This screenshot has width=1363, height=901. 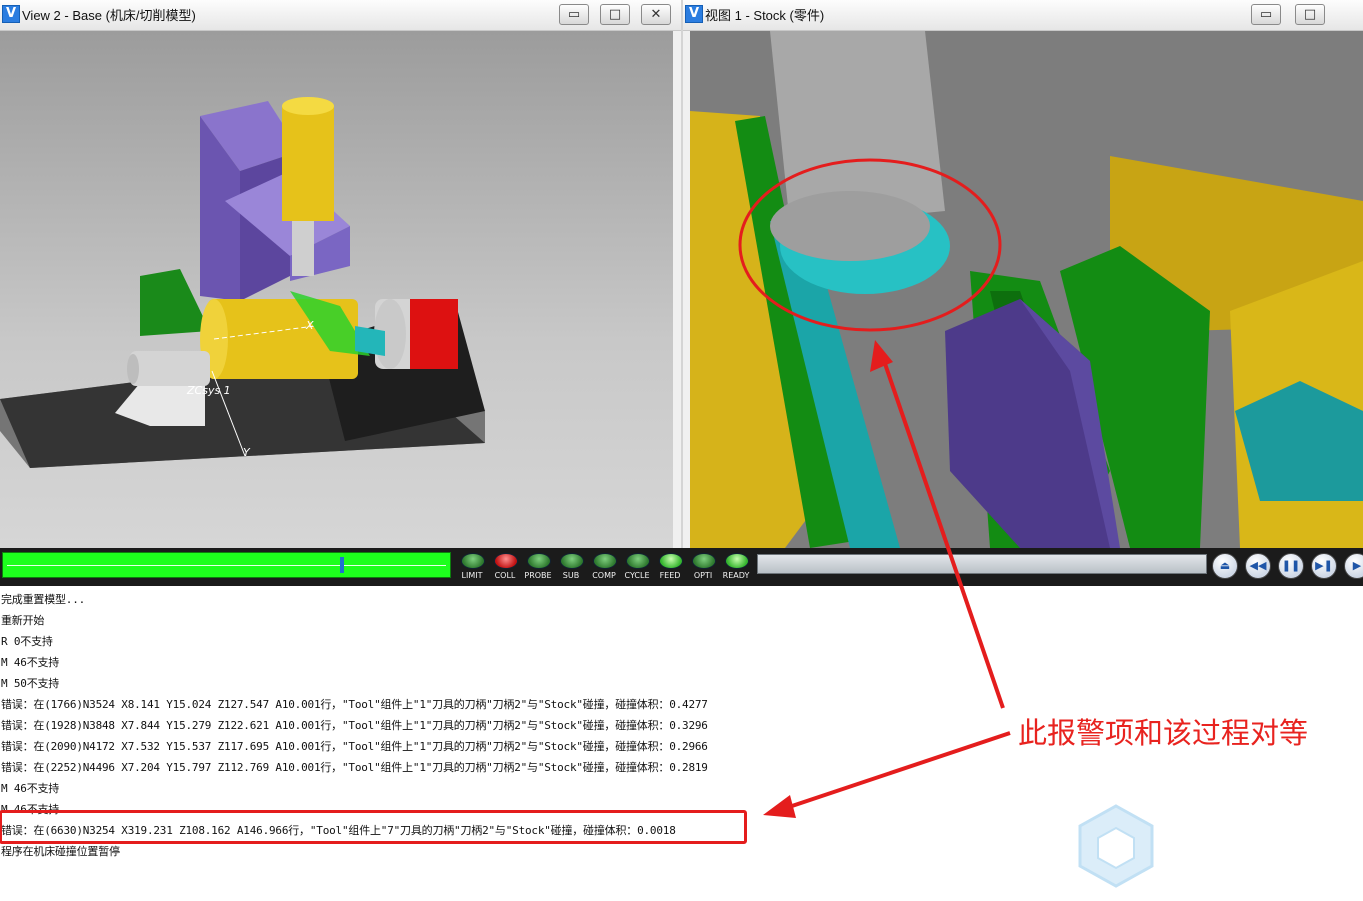 What do you see at coordinates (1116, 846) in the screenshot?
I see `watermark-cube-icon` at bounding box center [1116, 846].